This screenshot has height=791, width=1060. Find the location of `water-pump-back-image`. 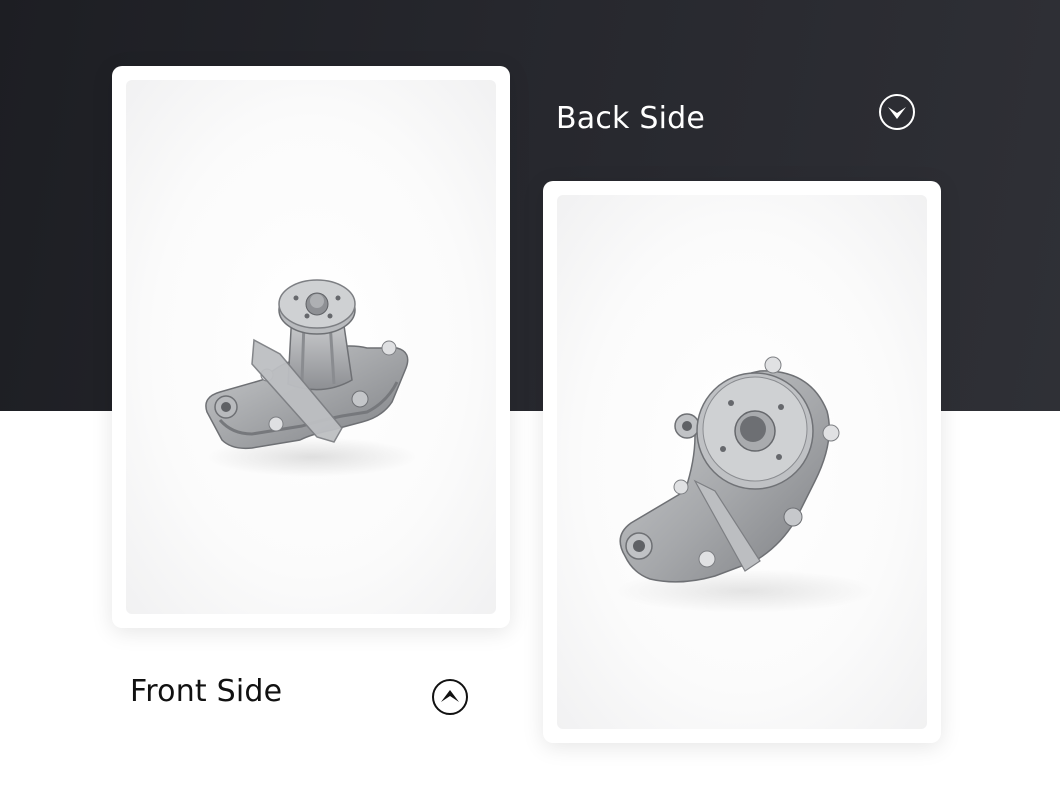

water-pump-back-image is located at coordinates (745, 484).